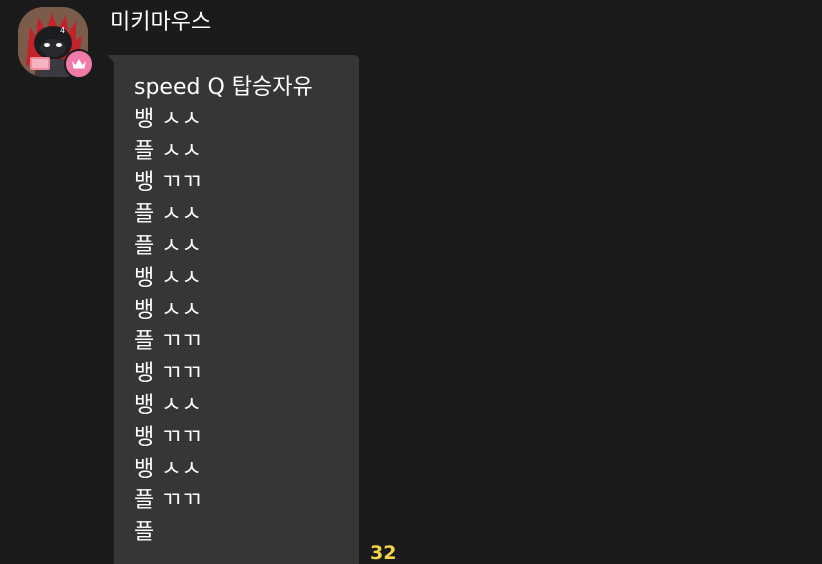  I want to click on unread-count: 32, so click(383, 553).